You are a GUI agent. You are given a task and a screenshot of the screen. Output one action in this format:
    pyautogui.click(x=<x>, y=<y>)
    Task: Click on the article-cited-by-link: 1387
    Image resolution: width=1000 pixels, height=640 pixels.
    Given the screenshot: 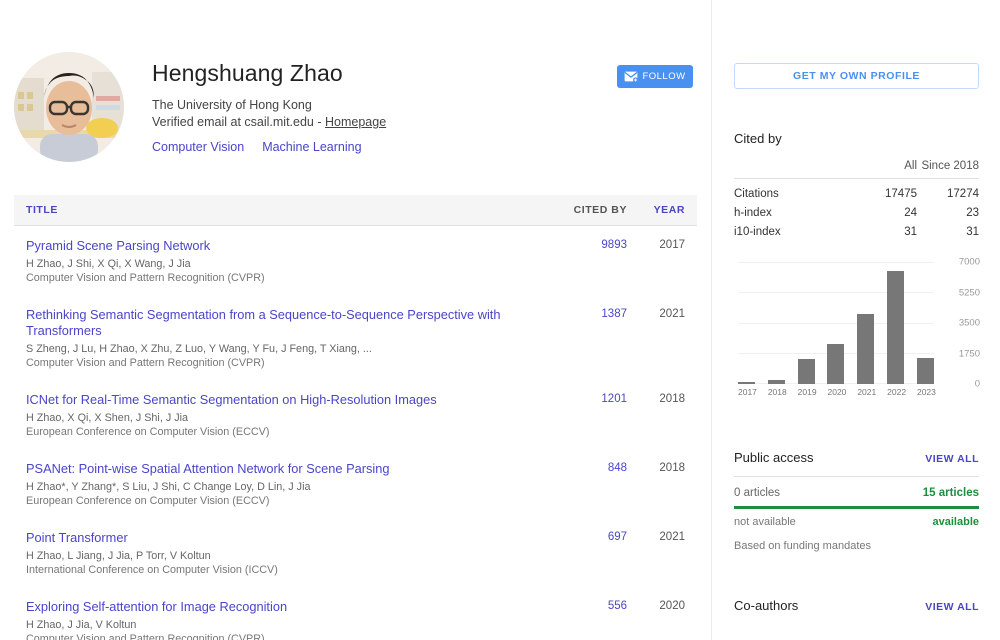 What is the action you would take?
    pyautogui.click(x=614, y=314)
    